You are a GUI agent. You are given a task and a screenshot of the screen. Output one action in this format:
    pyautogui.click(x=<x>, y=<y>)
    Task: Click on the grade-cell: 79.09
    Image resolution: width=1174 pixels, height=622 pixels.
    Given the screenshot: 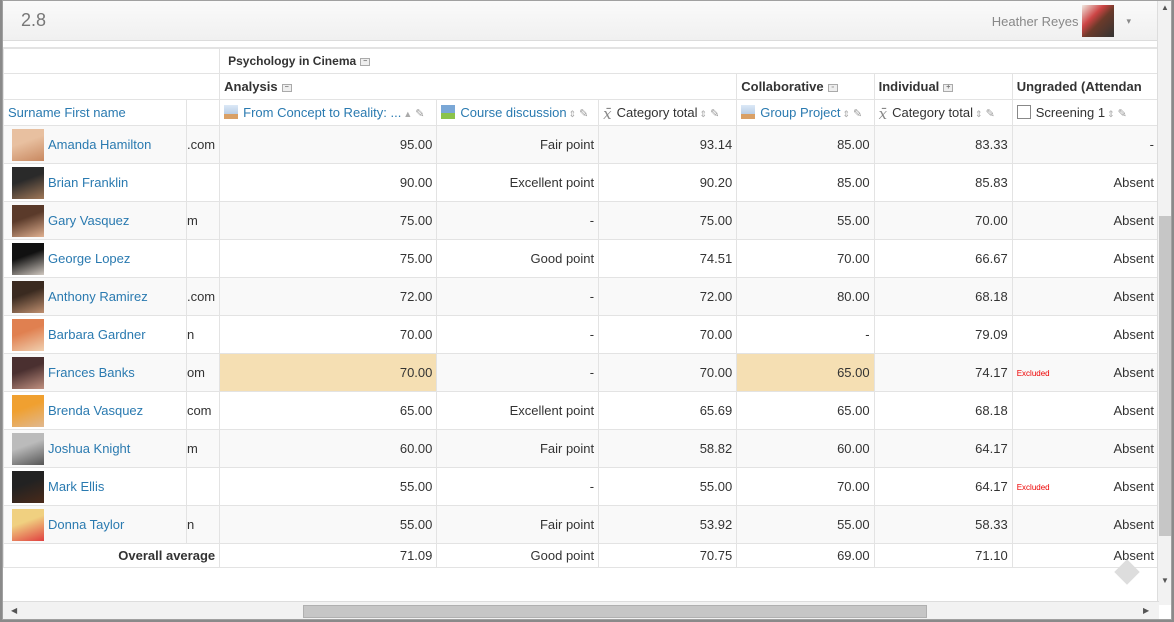 What is the action you would take?
    pyautogui.click(x=943, y=334)
    